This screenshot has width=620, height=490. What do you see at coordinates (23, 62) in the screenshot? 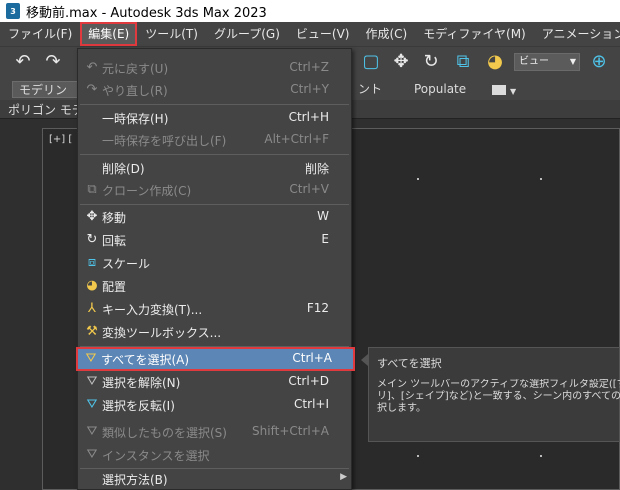
I see `undo-icon: ↶` at bounding box center [23, 62].